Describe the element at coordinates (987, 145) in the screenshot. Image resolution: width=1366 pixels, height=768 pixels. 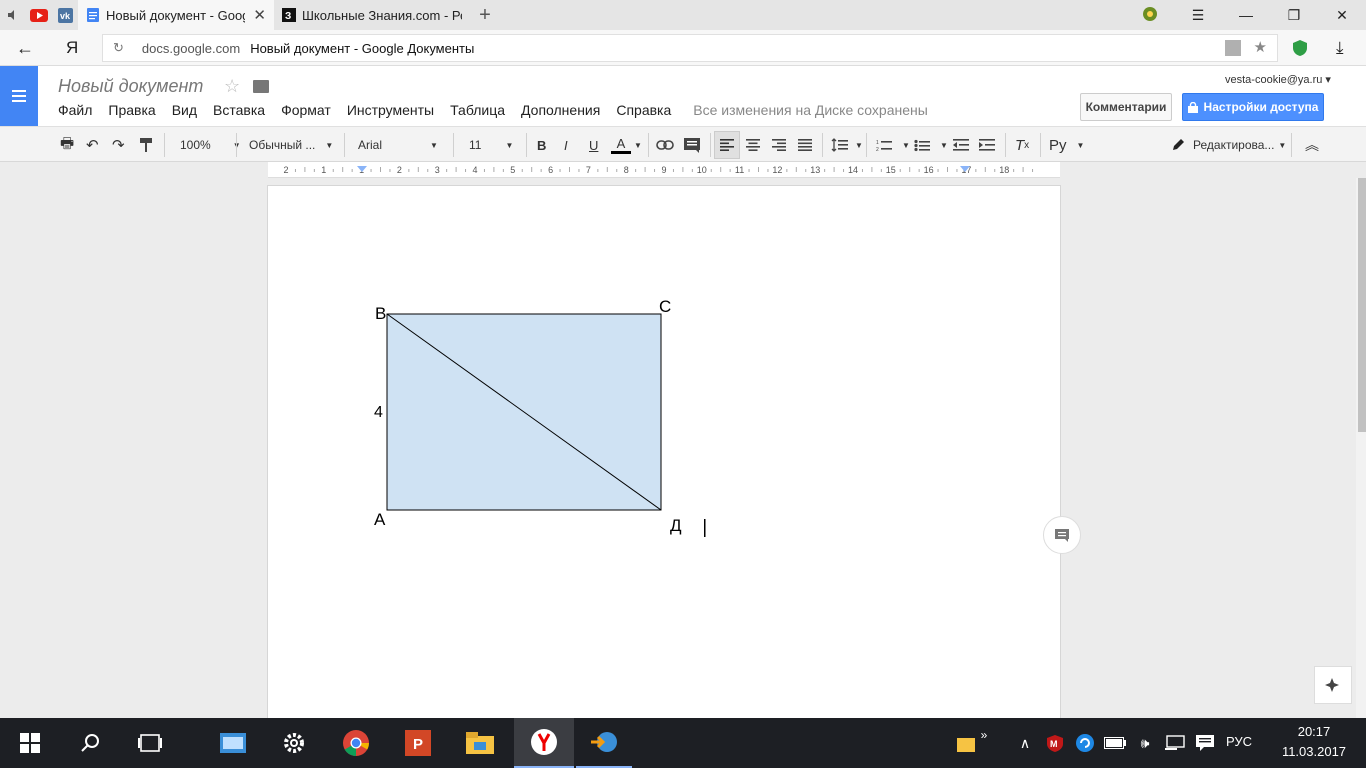
I see `increase-indent-icon` at that location.